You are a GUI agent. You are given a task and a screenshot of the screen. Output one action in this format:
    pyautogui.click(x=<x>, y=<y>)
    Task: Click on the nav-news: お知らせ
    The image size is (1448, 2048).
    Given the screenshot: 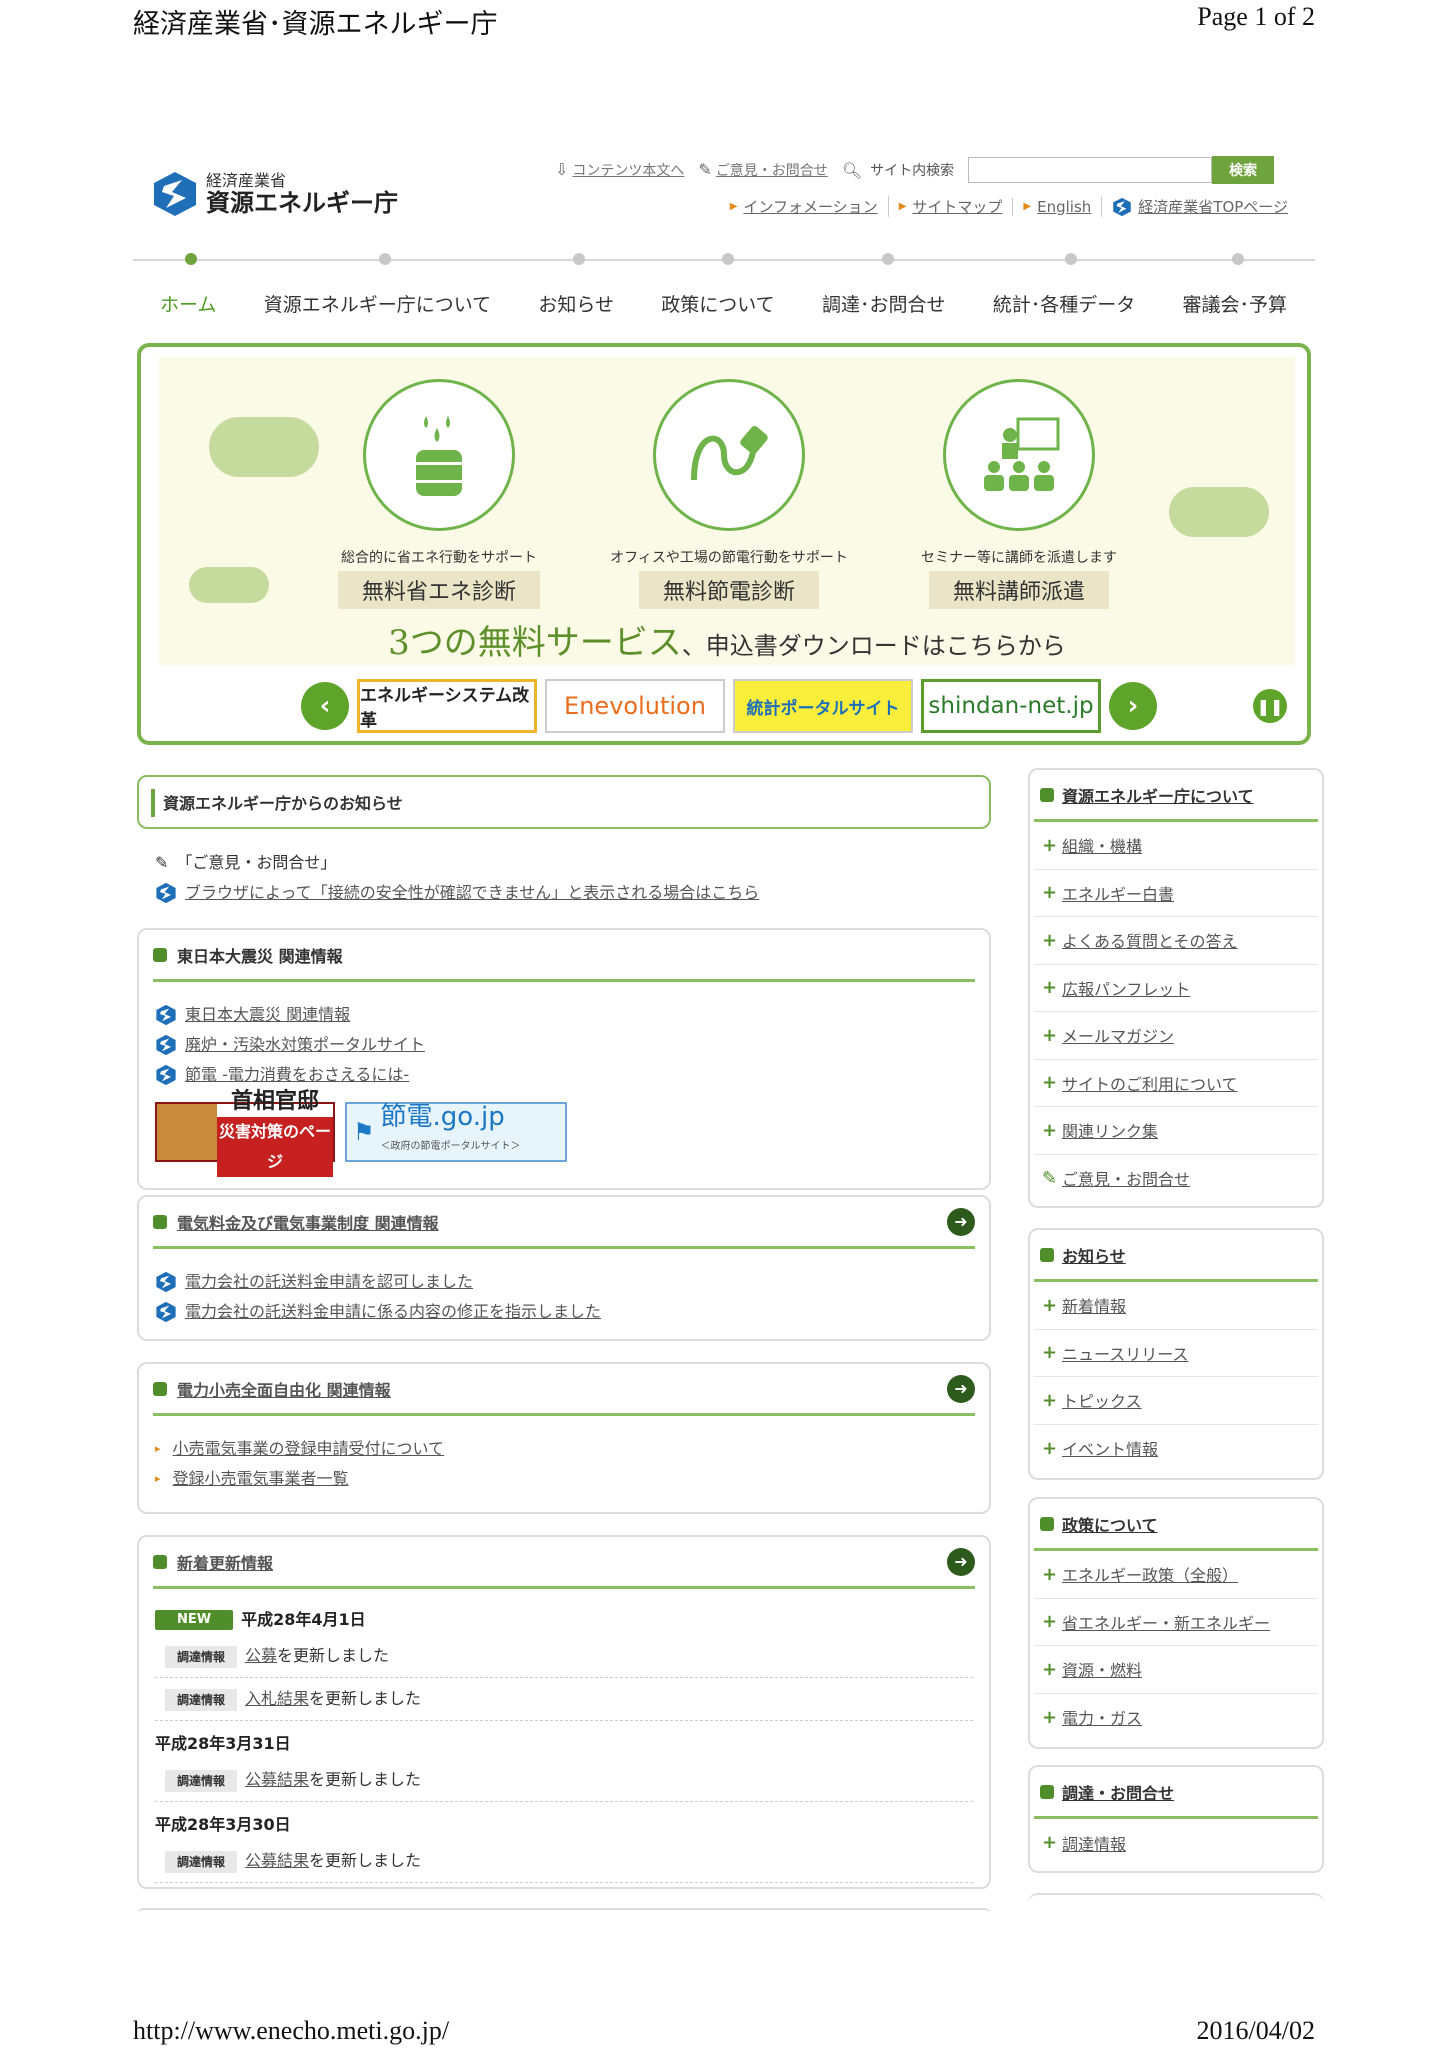 What is the action you would take?
    pyautogui.click(x=576, y=303)
    